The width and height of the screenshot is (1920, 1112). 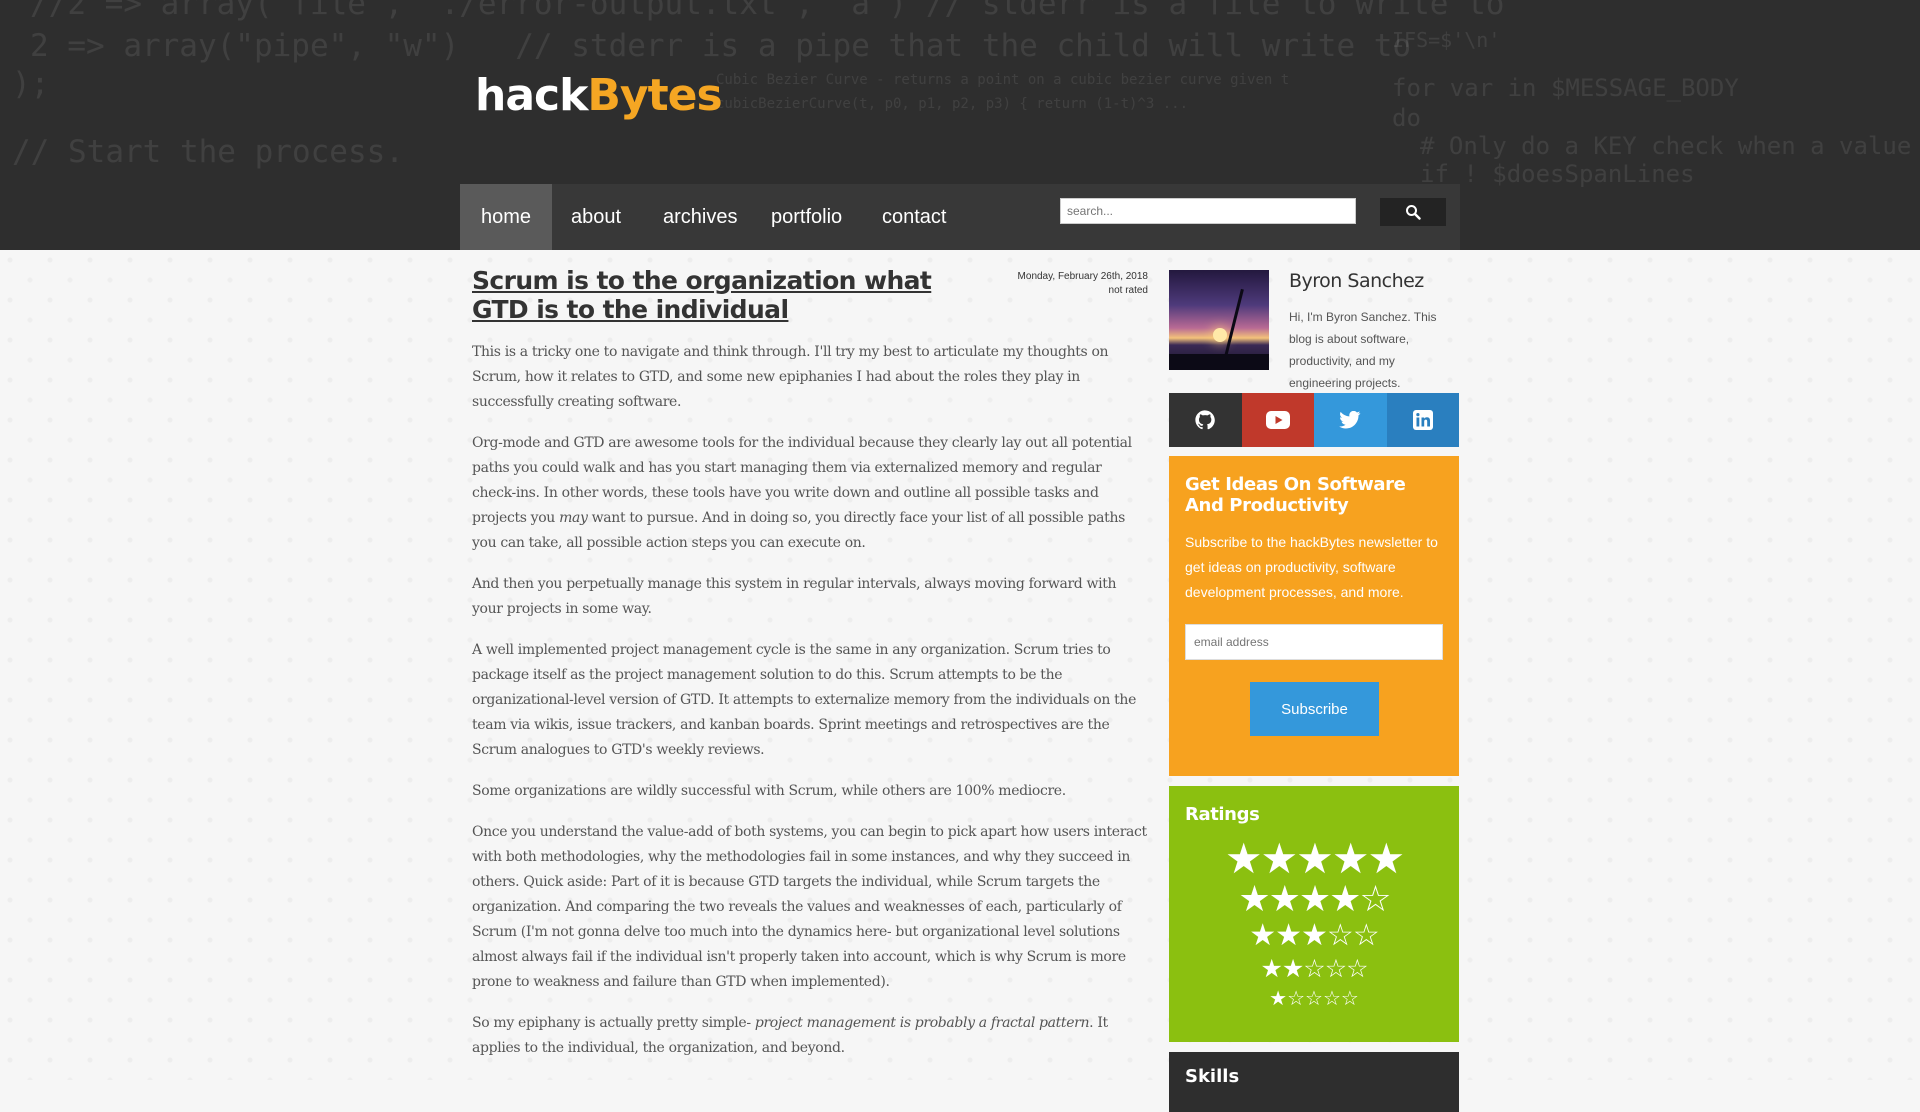 What do you see at coordinates (1314, 998) in the screenshot?
I see `rating-filter-1: ★☆☆☆☆` at bounding box center [1314, 998].